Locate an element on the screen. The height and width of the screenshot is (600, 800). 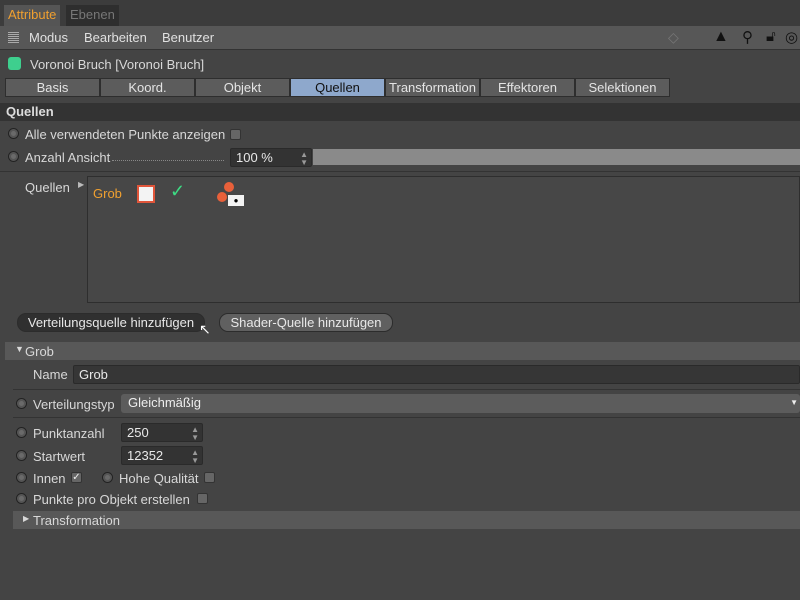
point-count-value: 250 is located at coordinates (138, 432).